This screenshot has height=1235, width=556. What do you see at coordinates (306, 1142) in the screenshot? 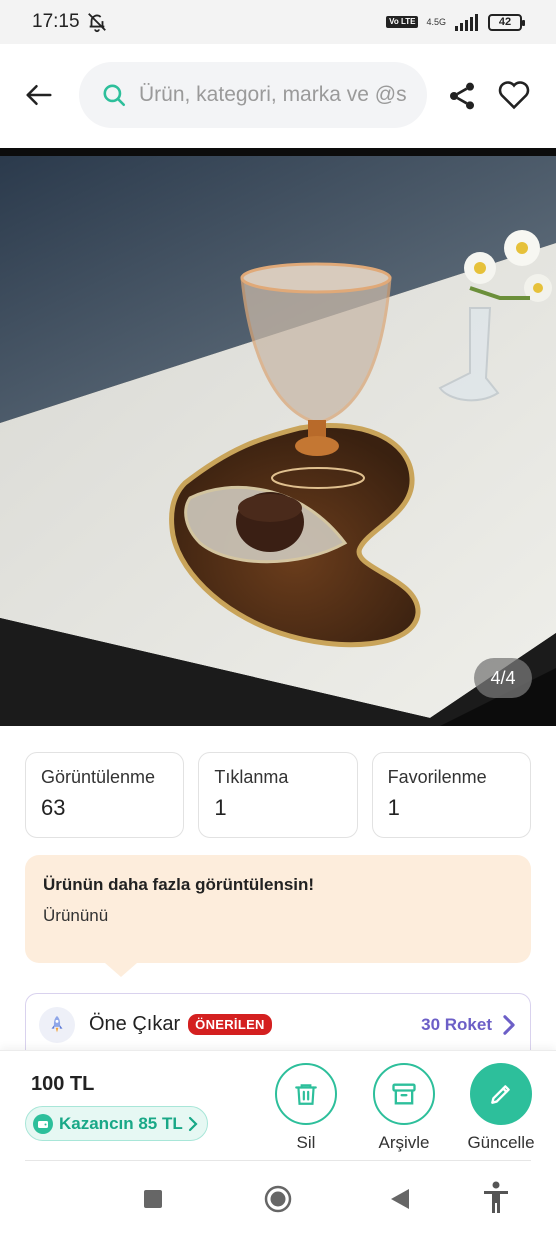
I see `delete-label: Sil` at bounding box center [306, 1142].